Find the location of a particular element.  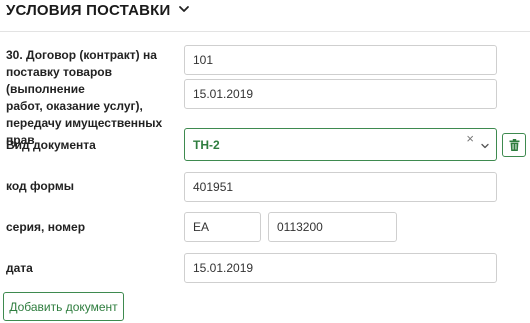

contract-label-line: поставку товаров (выполнение is located at coordinates (59, 80).